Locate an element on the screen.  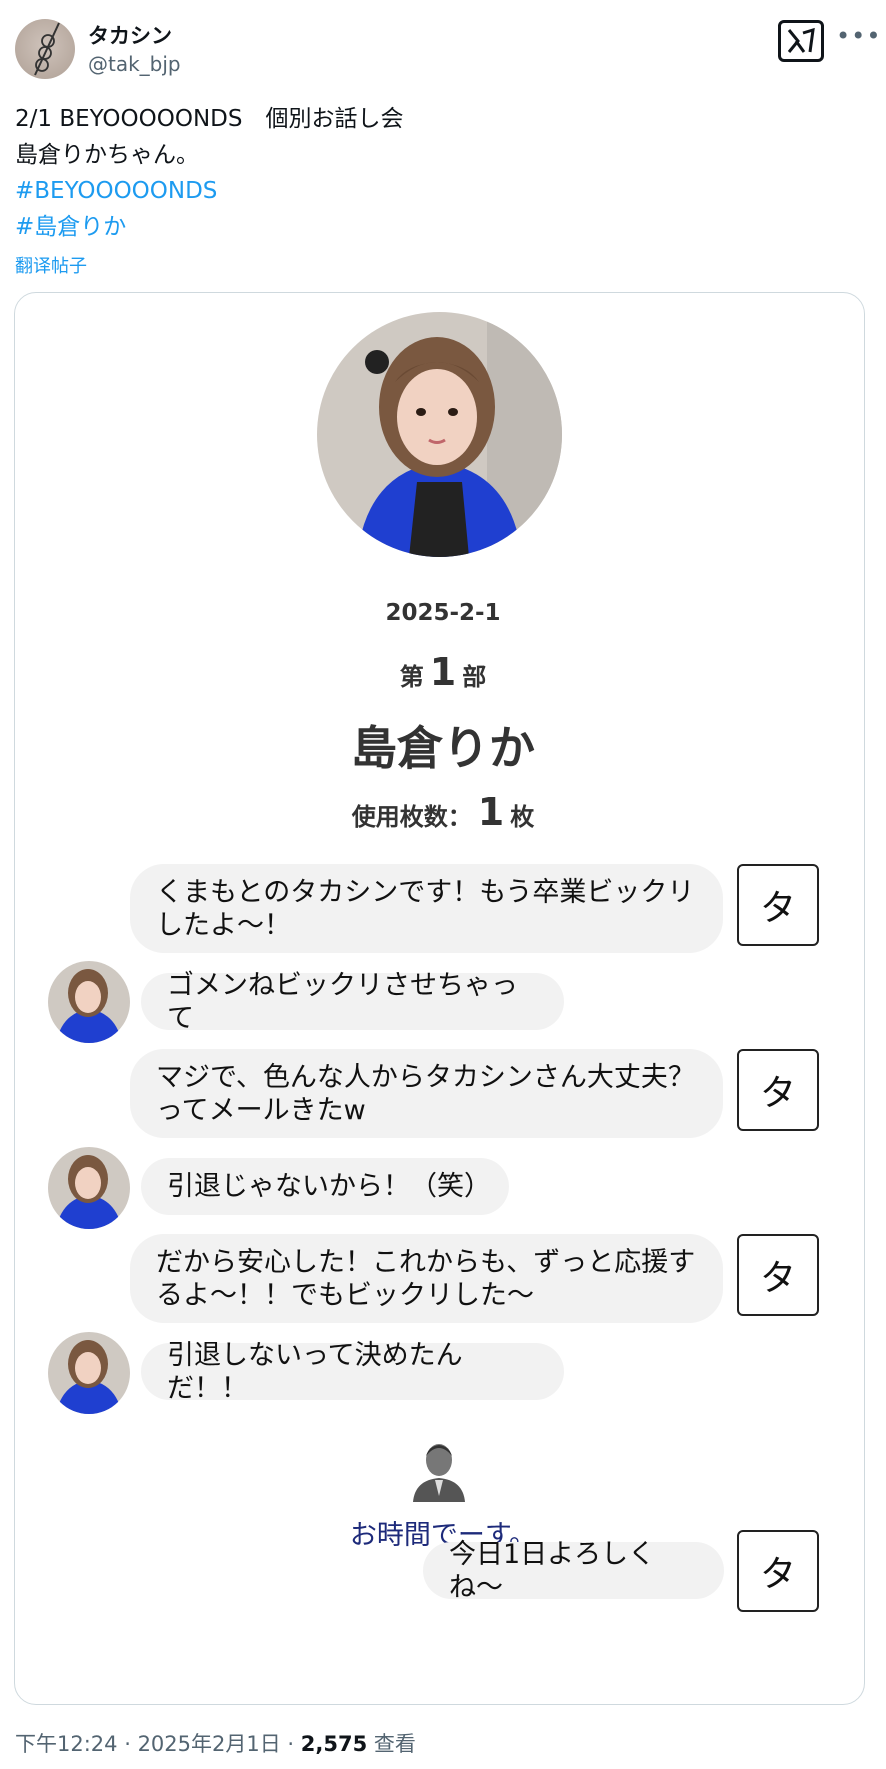
chat-text: 今日1日よろしくね〜 is located at coordinates (552, 1570).